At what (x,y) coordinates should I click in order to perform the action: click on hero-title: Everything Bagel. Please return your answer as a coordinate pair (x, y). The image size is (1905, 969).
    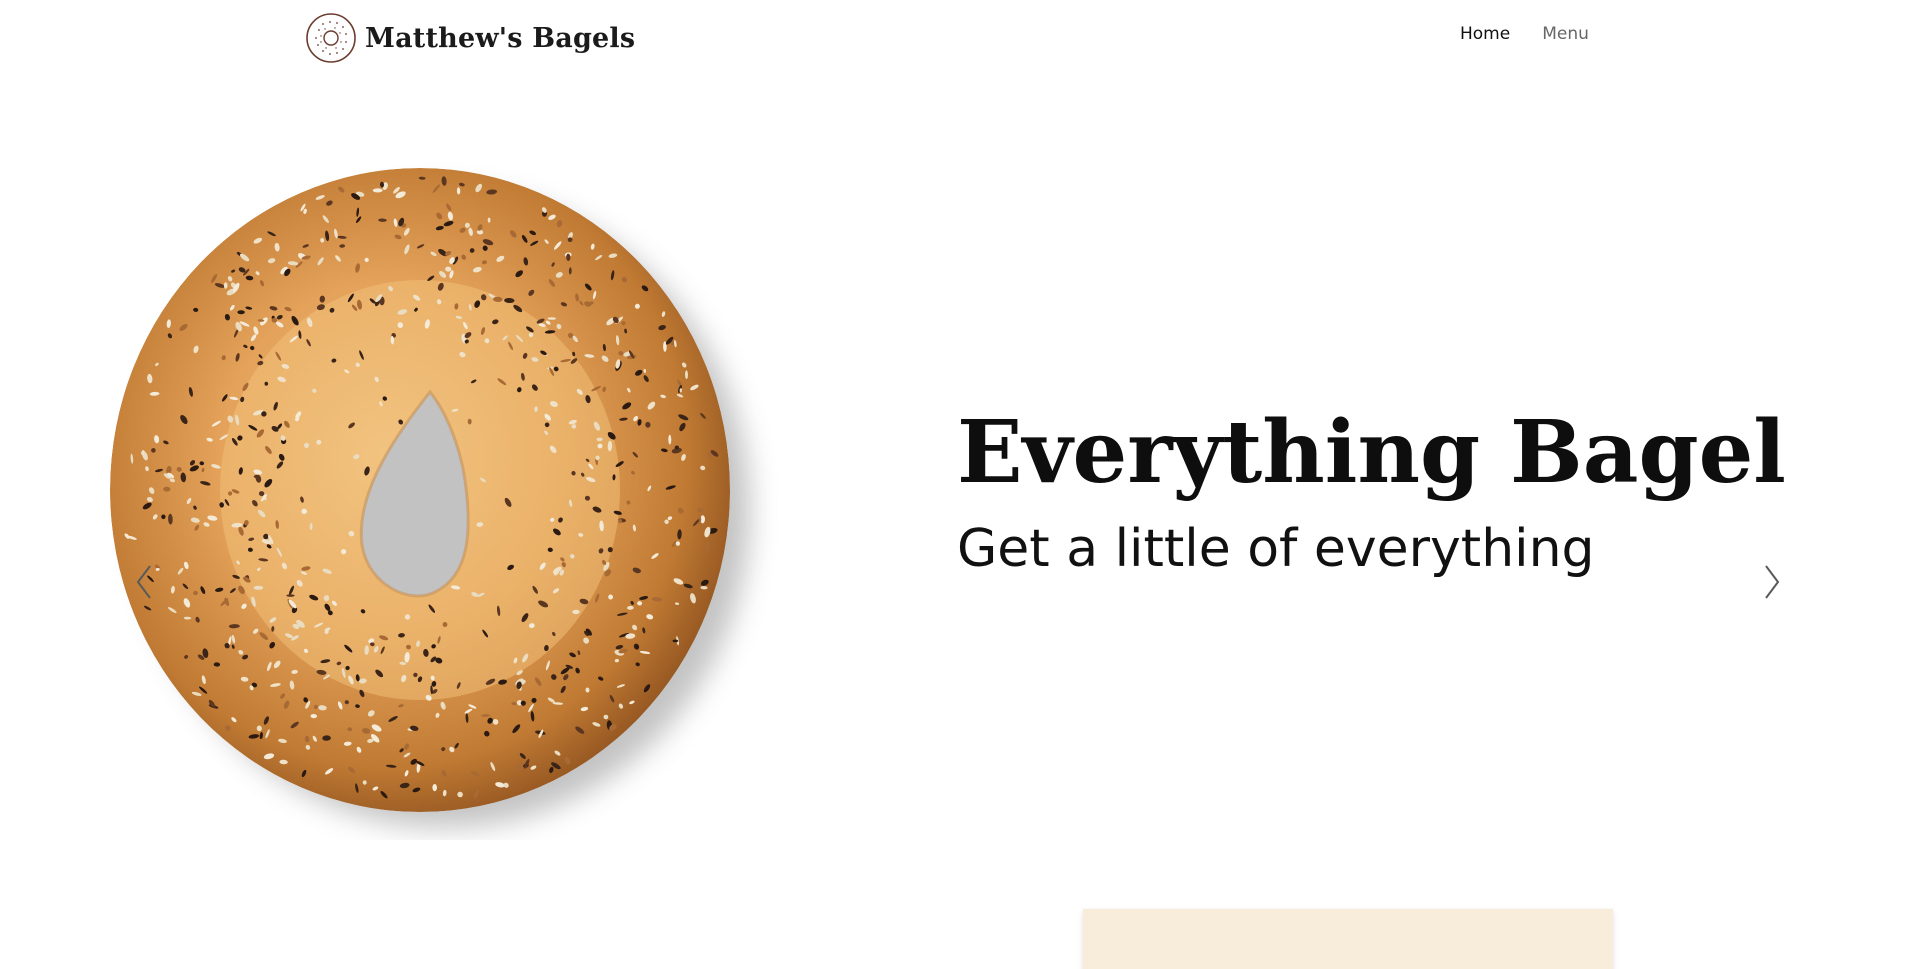
    Looking at the image, I should click on (1371, 452).